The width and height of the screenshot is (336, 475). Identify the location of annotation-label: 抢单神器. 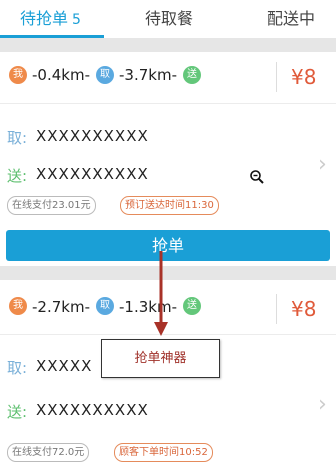
(160, 358).